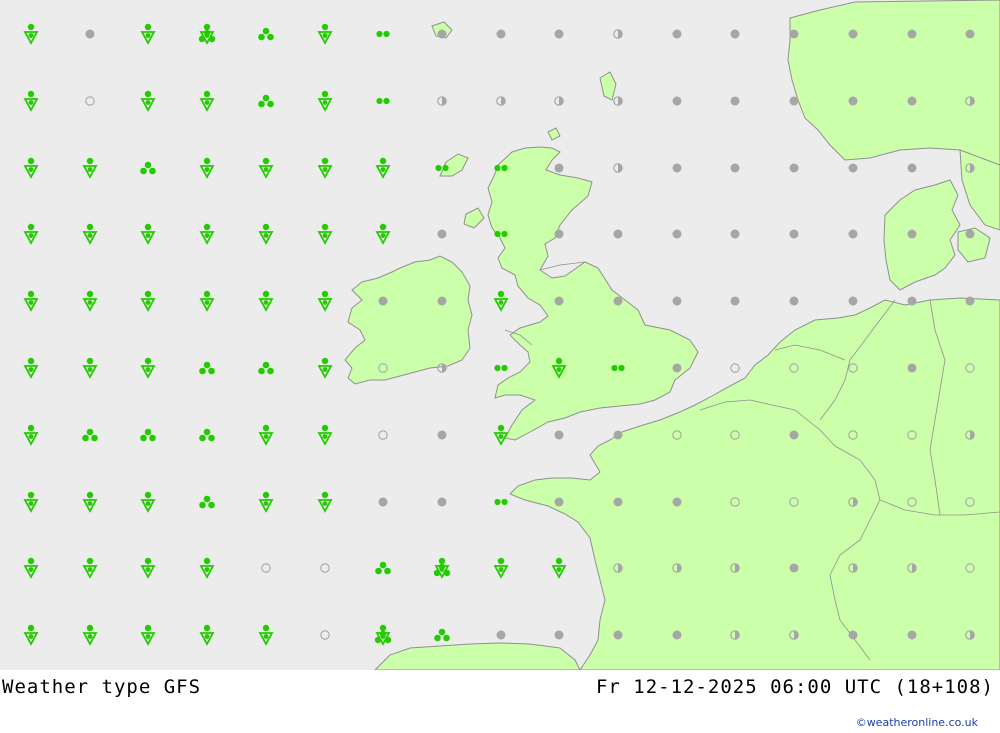 The width and height of the screenshot is (1000, 733). I want to click on forecast-datetime: Fr 12-12-2025 06:00 UTC (18+108), so click(794, 687).